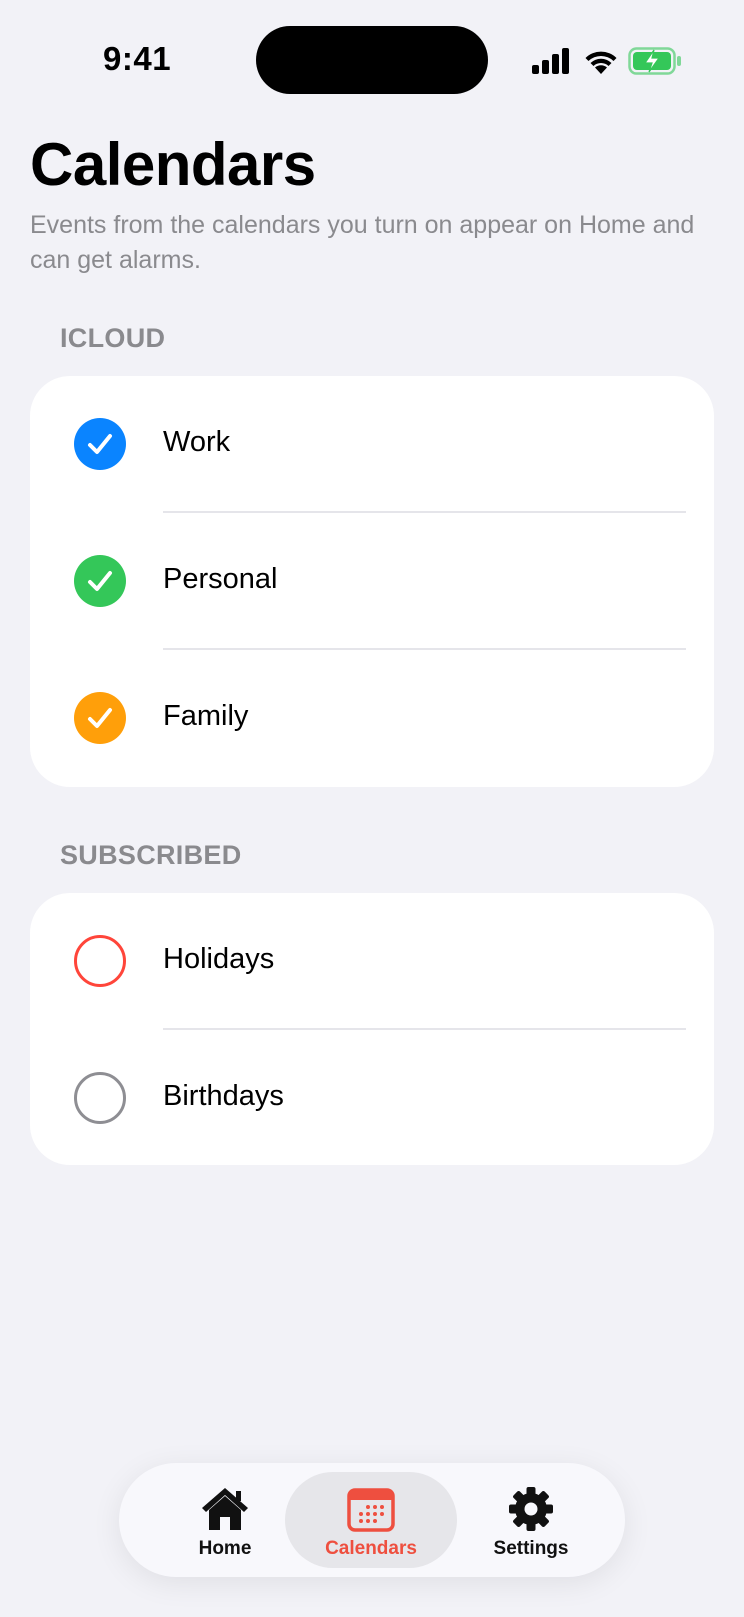  I want to click on calendar-row-personal: Personal, so click(372, 581).